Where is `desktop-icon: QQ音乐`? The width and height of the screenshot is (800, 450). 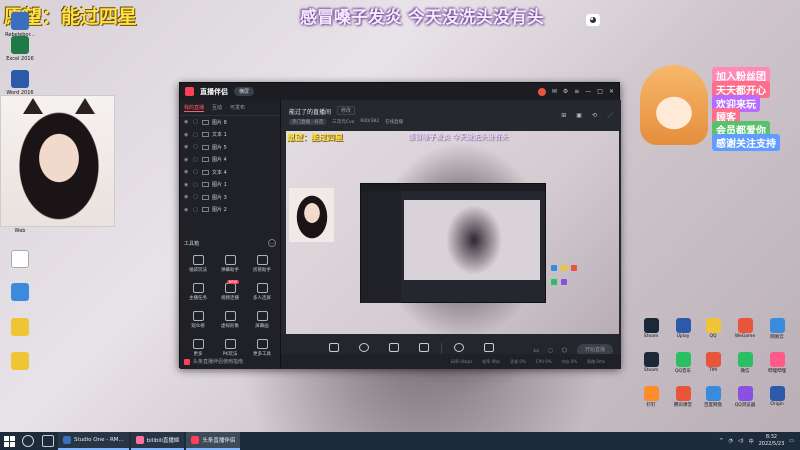
desktop-icon: QQ音乐 is located at coordinates (683, 363).